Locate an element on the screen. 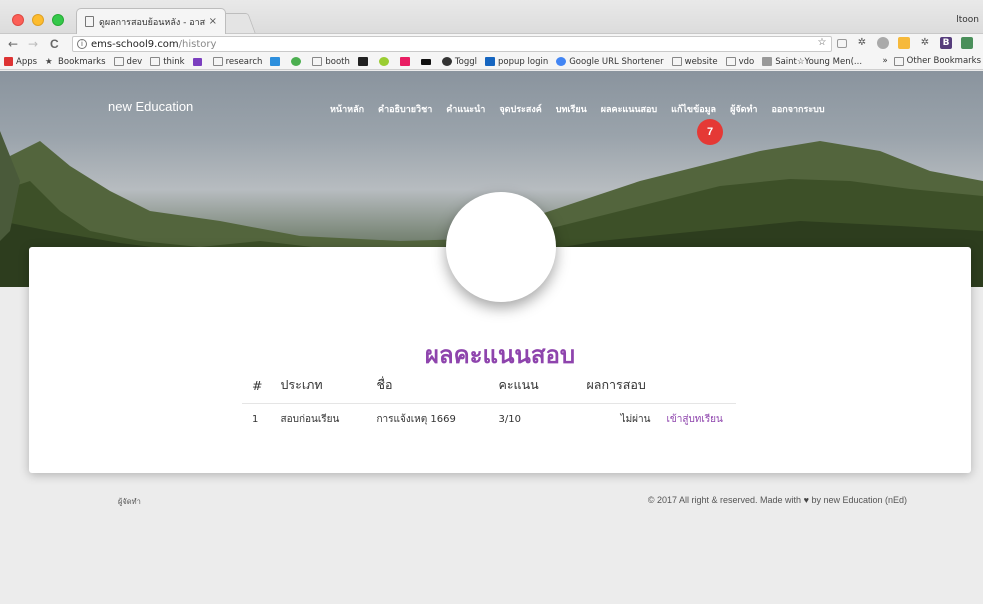 This screenshot has width=983, height=604. browser-tab: ดูผลการสอบย้อนหลัง - อาสาจุกเบิ้ม × is located at coordinates (151, 21).